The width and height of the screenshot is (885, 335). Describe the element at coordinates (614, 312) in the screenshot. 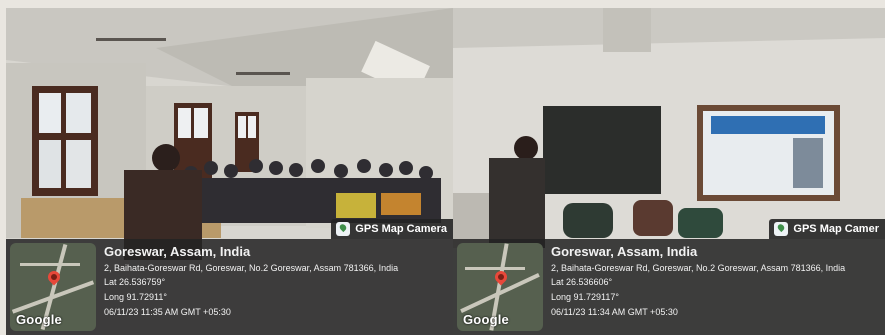

I see `datetime-text: 06/11/23 11:34 AM GMT +05:30` at that location.